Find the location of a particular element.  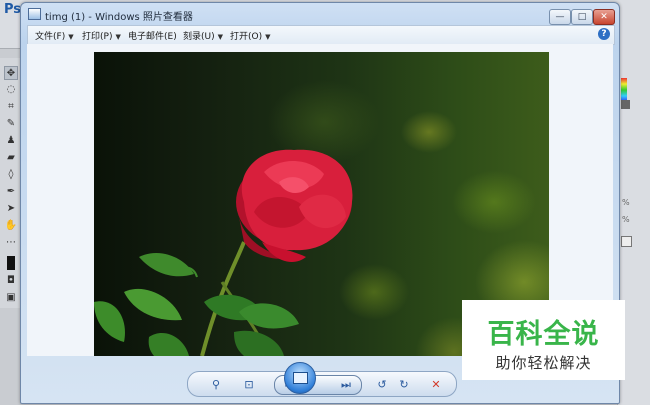

hand-tool-icon: ✋ is located at coordinates (11, 225).